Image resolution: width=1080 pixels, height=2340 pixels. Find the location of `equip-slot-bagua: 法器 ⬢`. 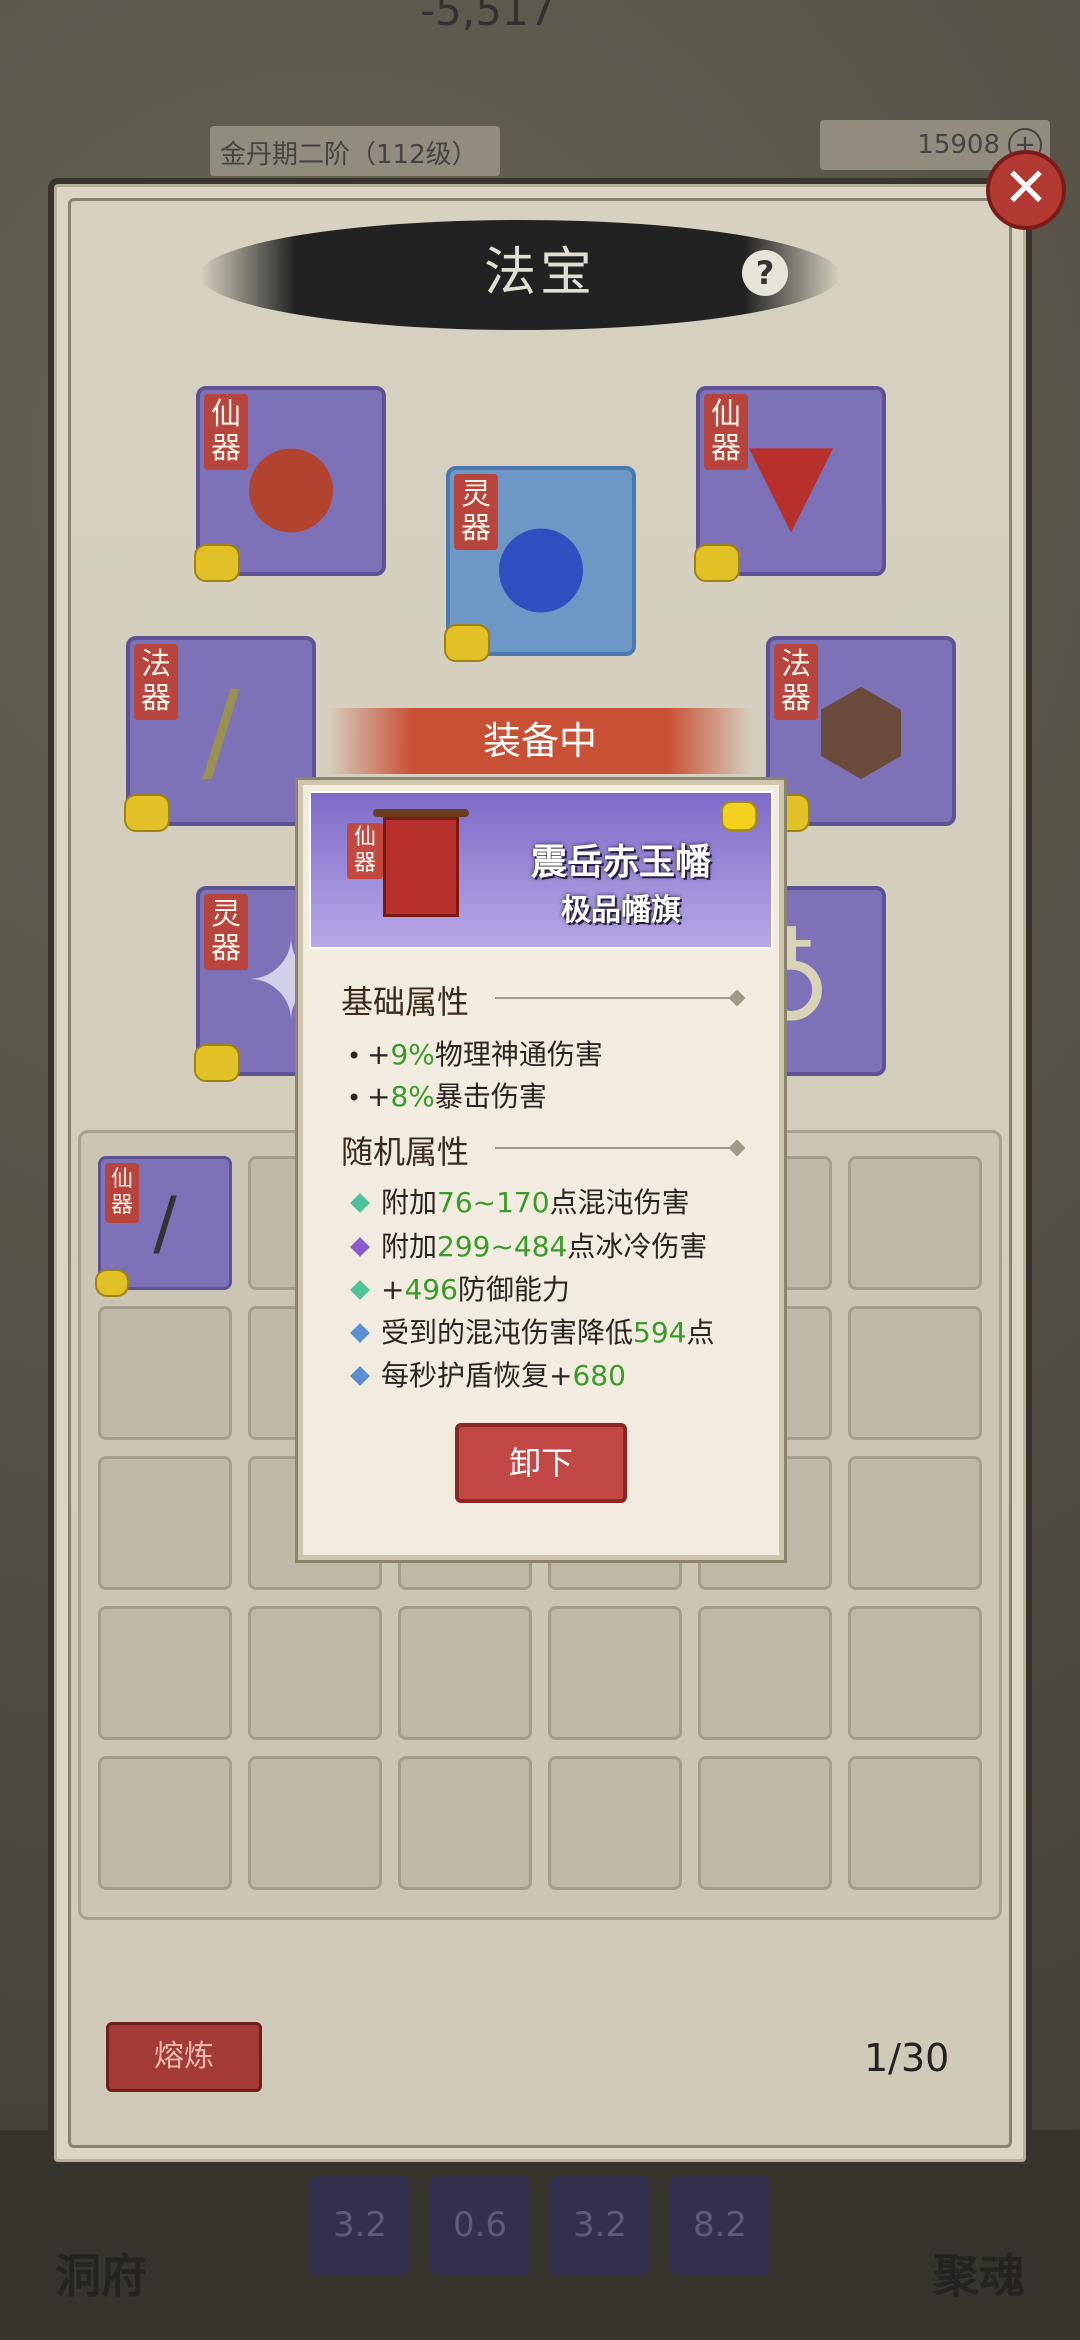

equip-slot-bagua: 法器 ⬢ is located at coordinates (860, 734).